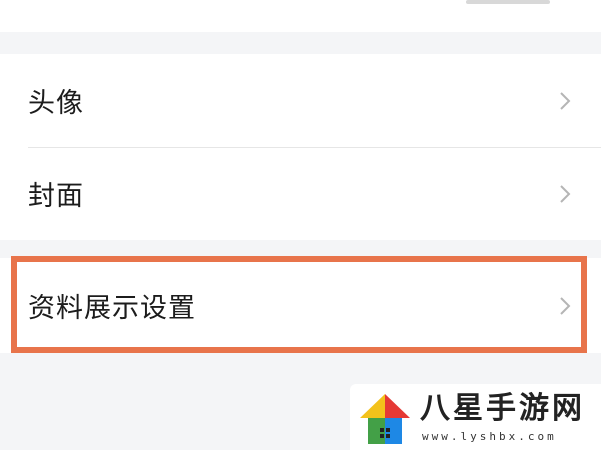 This screenshot has height=450, width=601. What do you see at coordinates (502, 408) in the screenshot?
I see `watermark-title: 八星手游网` at bounding box center [502, 408].